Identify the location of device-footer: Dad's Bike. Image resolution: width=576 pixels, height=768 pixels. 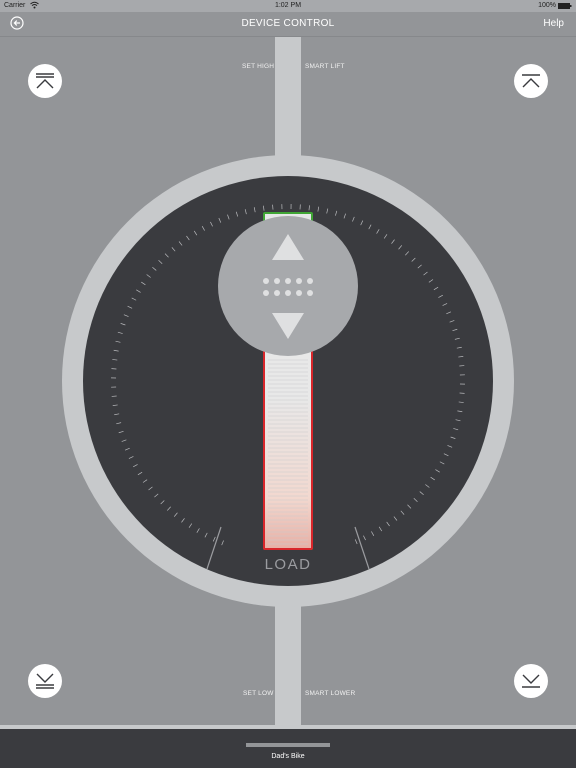
(288, 748).